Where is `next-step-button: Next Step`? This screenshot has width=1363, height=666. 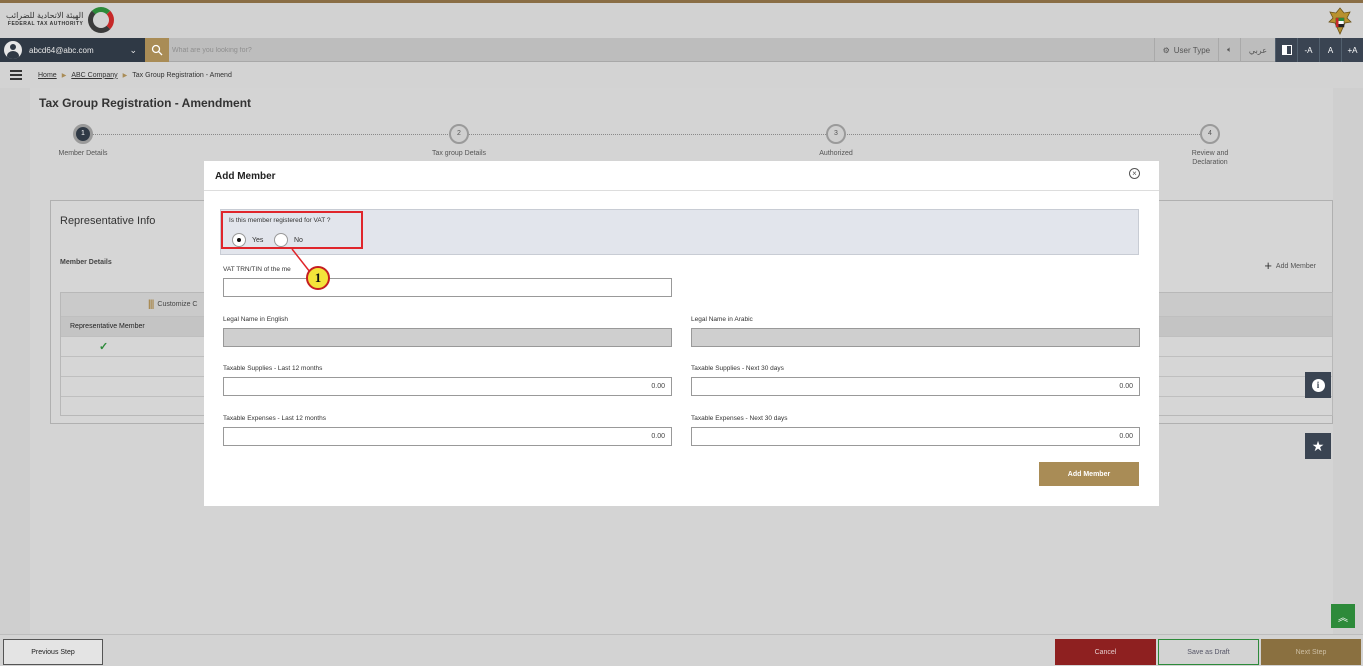 next-step-button: Next Step is located at coordinates (1311, 652).